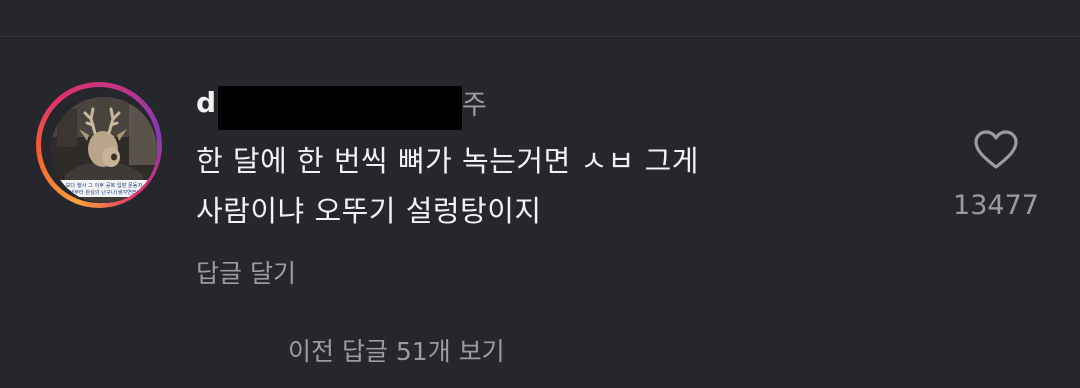 The image size is (1080, 388). I want to click on avatar-story-ring: 보다 행사 그 이후 공복 입장 문동지 생부터 관심의 난구나(생각연습), so click(99, 145).